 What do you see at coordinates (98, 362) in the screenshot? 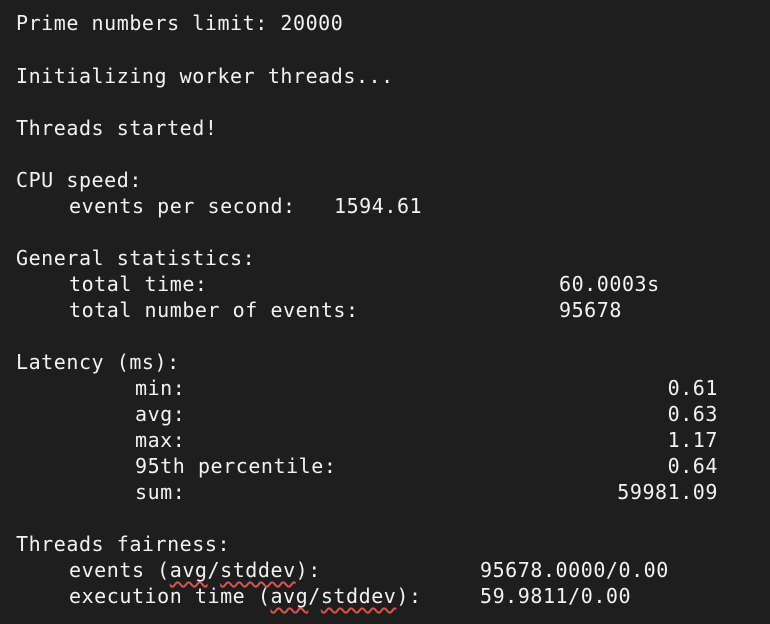
I see `latency-heading: Latency (ms):` at bounding box center [98, 362].